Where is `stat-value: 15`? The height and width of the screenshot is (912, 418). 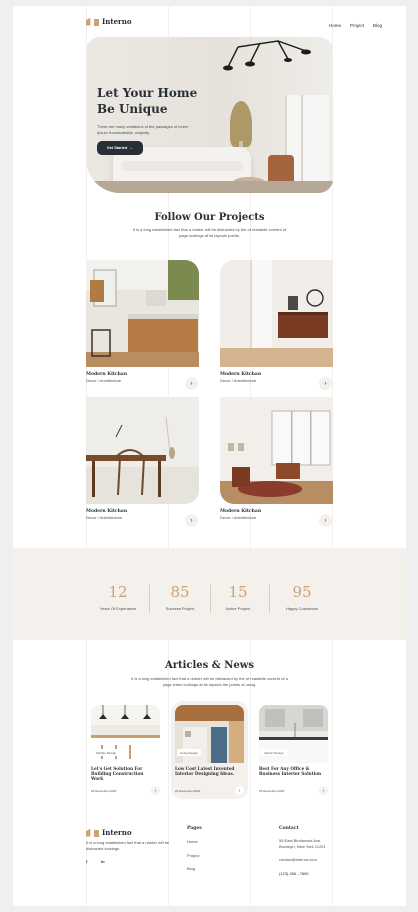 stat-value: 15 is located at coordinates (238, 592).